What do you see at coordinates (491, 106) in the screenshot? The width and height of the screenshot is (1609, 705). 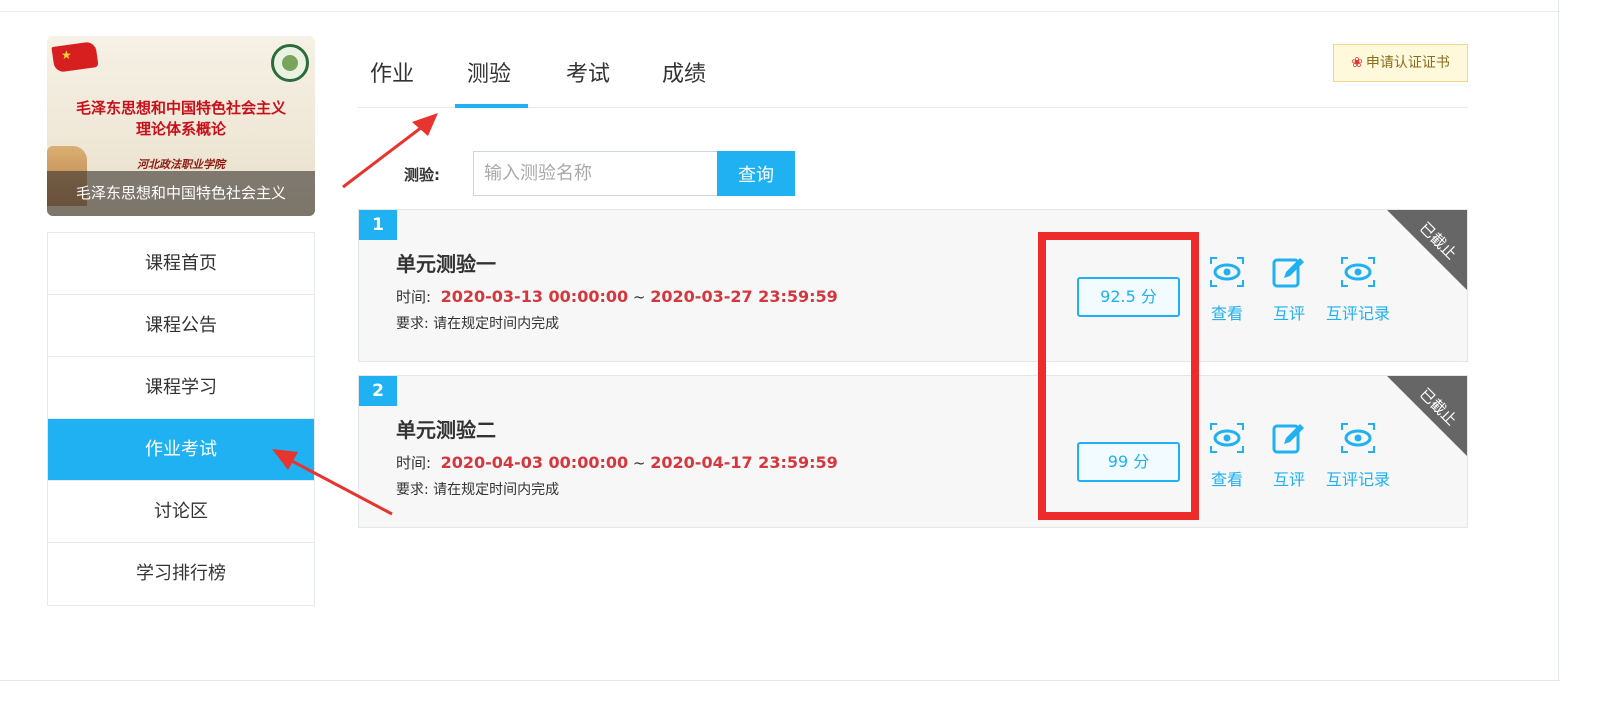 I see `active-tab-indicator` at bounding box center [491, 106].